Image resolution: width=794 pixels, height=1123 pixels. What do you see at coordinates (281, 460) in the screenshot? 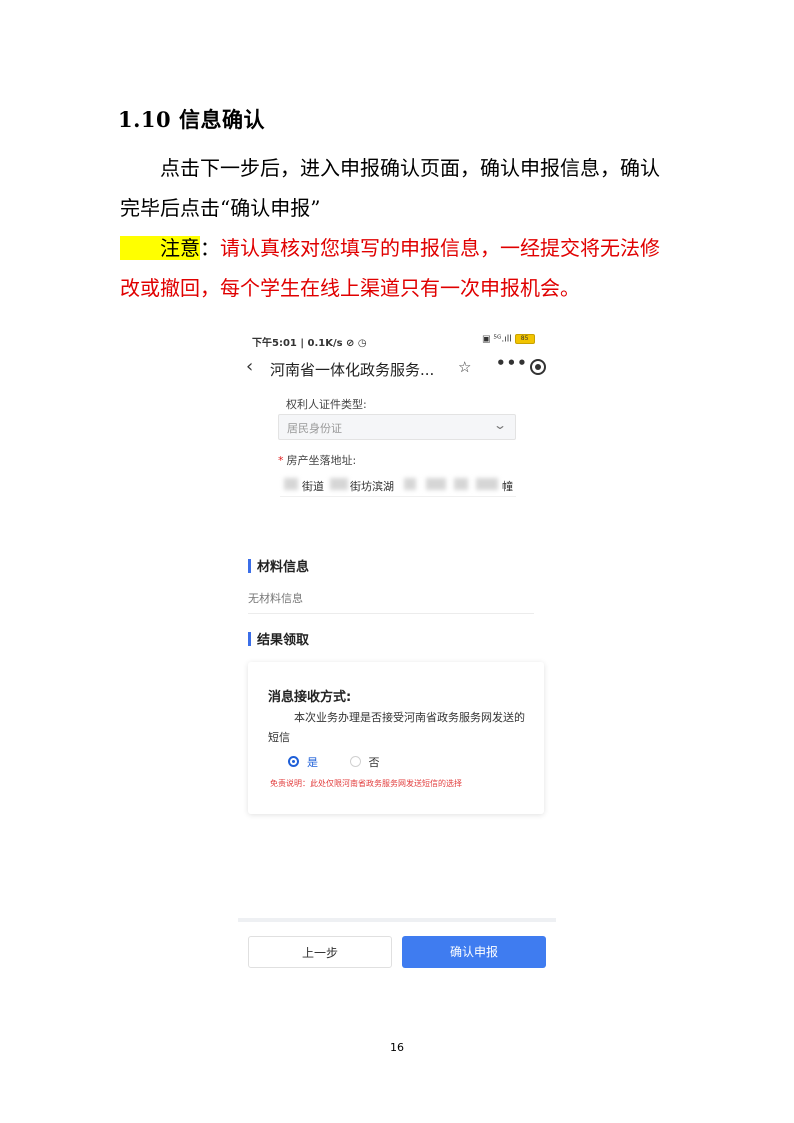
I see `required-mark: *` at bounding box center [281, 460].